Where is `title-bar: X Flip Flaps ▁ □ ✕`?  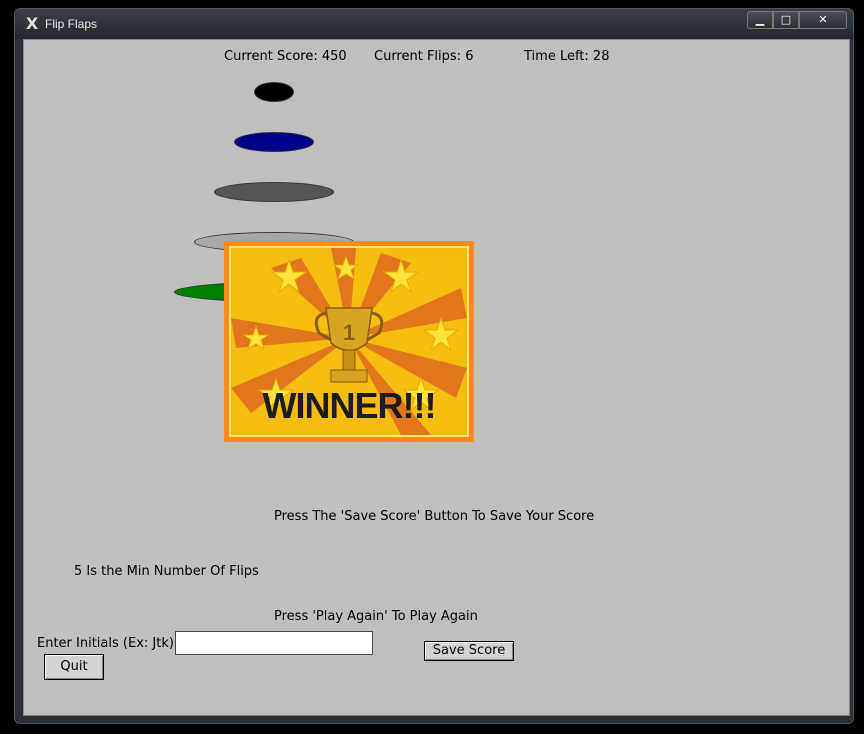
title-bar: X Flip Flaps ▁ □ ✕ is located at coordinates (434, 24).